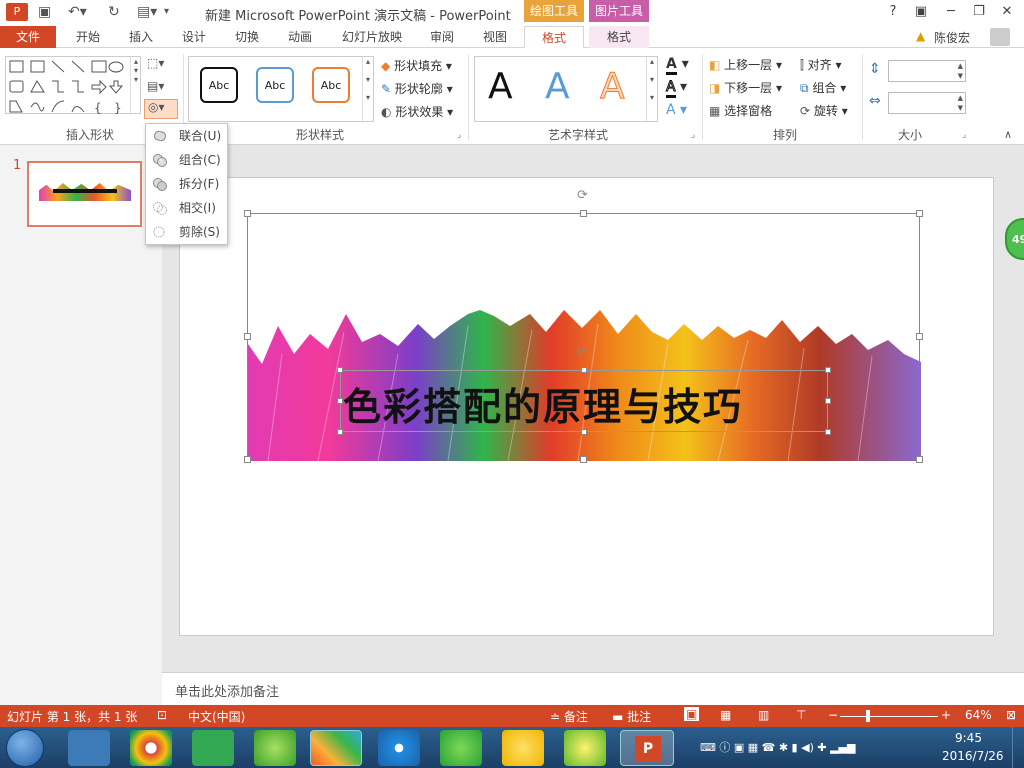 The height and width of the screenshot is (768, 1024). I want to click on wordart-sample-blue: A, so click(557, 86).